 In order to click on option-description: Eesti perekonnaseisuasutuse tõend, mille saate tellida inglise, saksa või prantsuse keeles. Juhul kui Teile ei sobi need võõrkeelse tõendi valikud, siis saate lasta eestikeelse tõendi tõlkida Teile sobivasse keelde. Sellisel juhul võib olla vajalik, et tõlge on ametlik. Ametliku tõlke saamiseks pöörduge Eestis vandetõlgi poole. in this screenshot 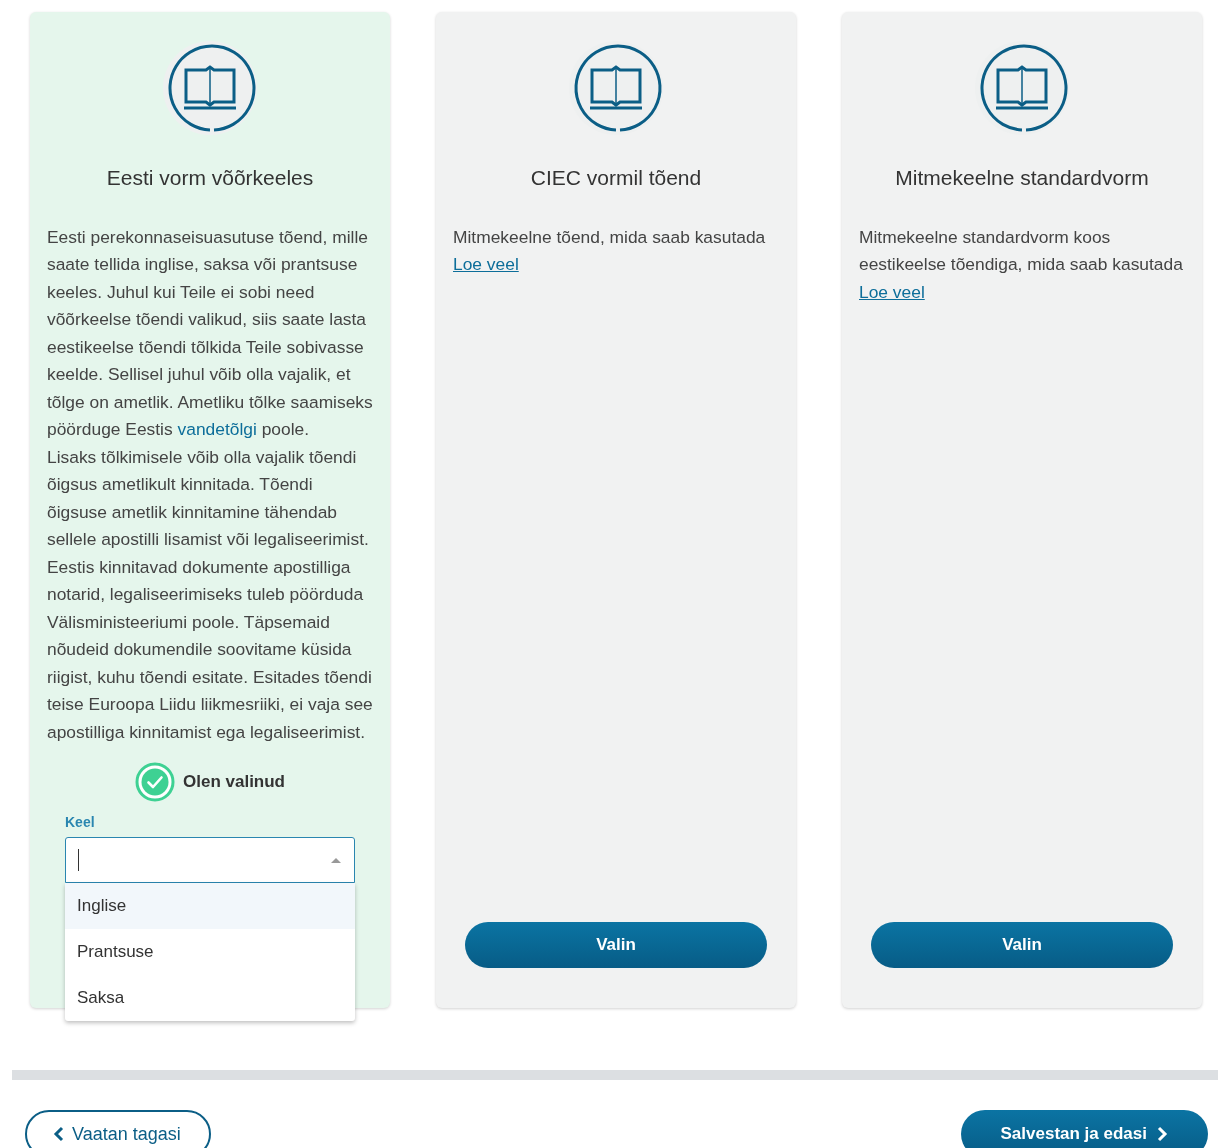, I will do `click(210, 333)`.